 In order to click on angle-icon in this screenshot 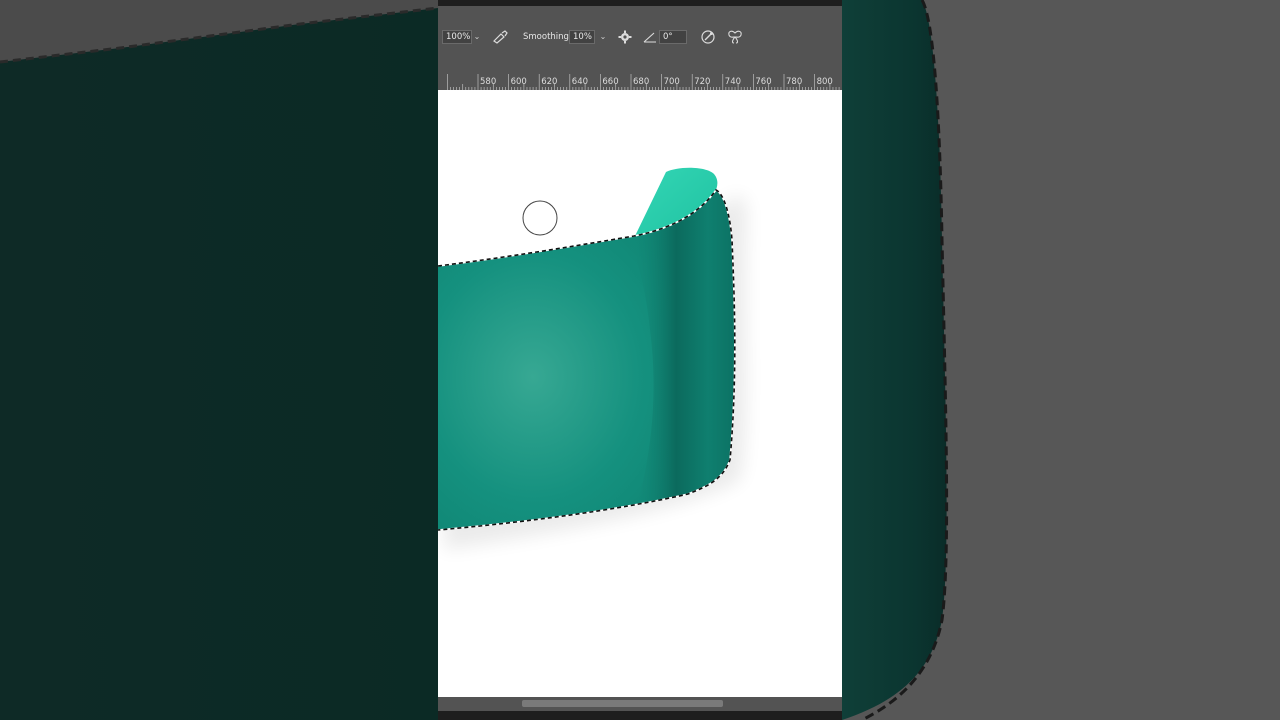, I will do `click(650, 37)`.